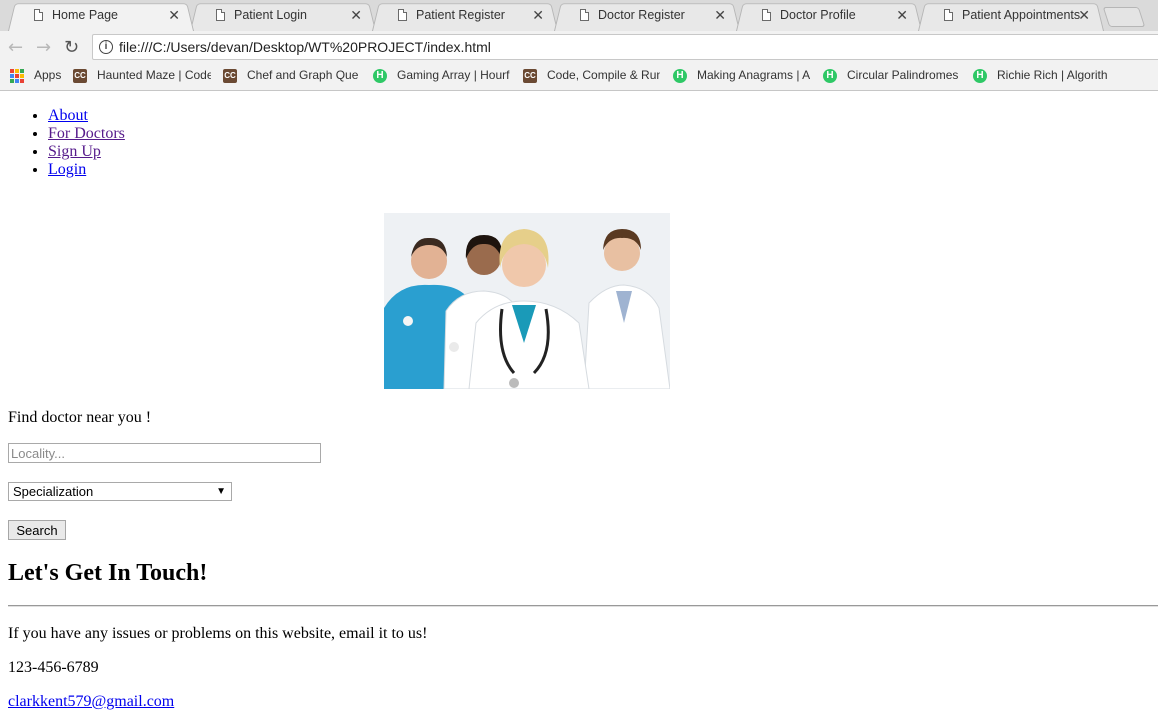 The width and height of the screenshot is (1158, 722). What do you see at coordinates (37, 530) in the screenshot?
I see `search-button: Search` at bounding box center [37, 530].